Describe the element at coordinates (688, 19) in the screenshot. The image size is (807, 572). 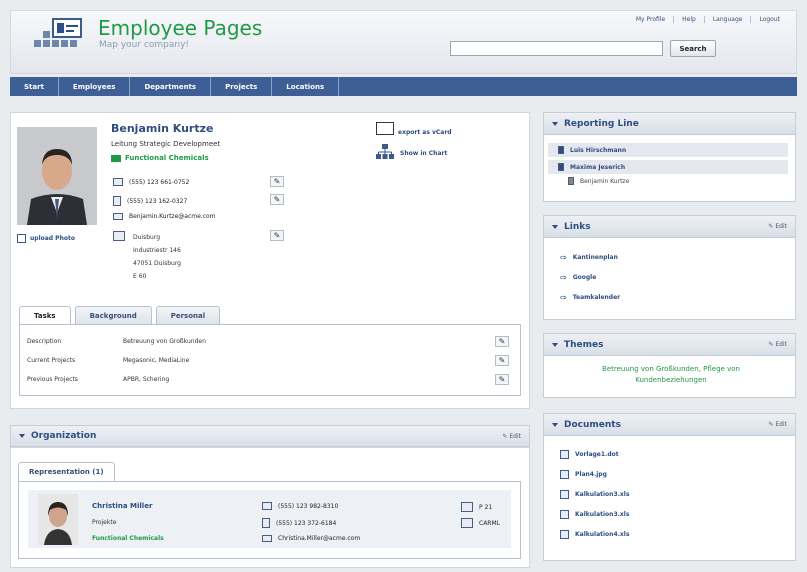
I see `help-link: Help` at that location.